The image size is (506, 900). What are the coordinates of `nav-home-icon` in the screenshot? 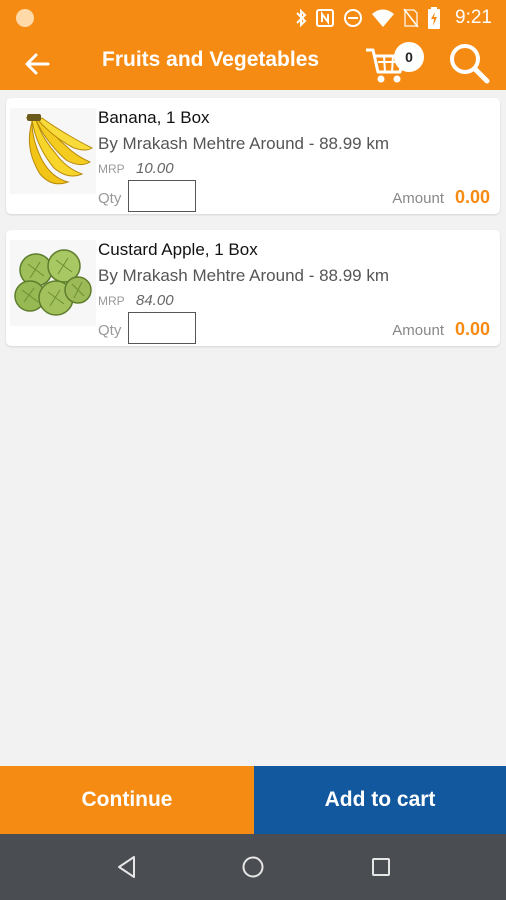 It's located at (253, 867).